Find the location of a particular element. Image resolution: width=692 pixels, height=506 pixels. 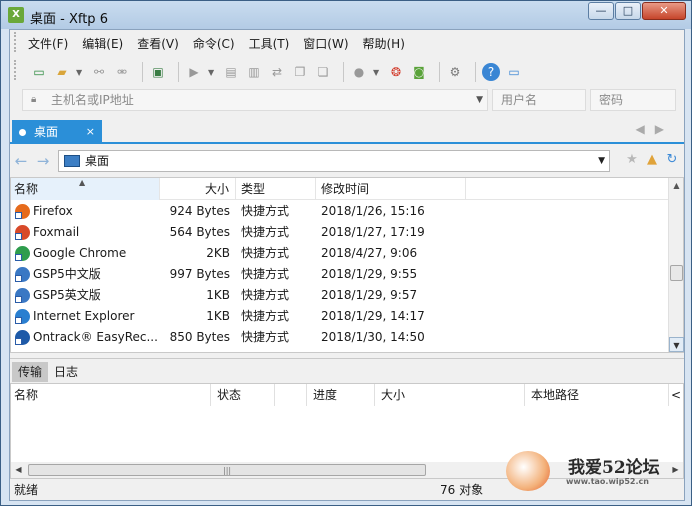

status-icon: ● is located at coordinates (359, 72).